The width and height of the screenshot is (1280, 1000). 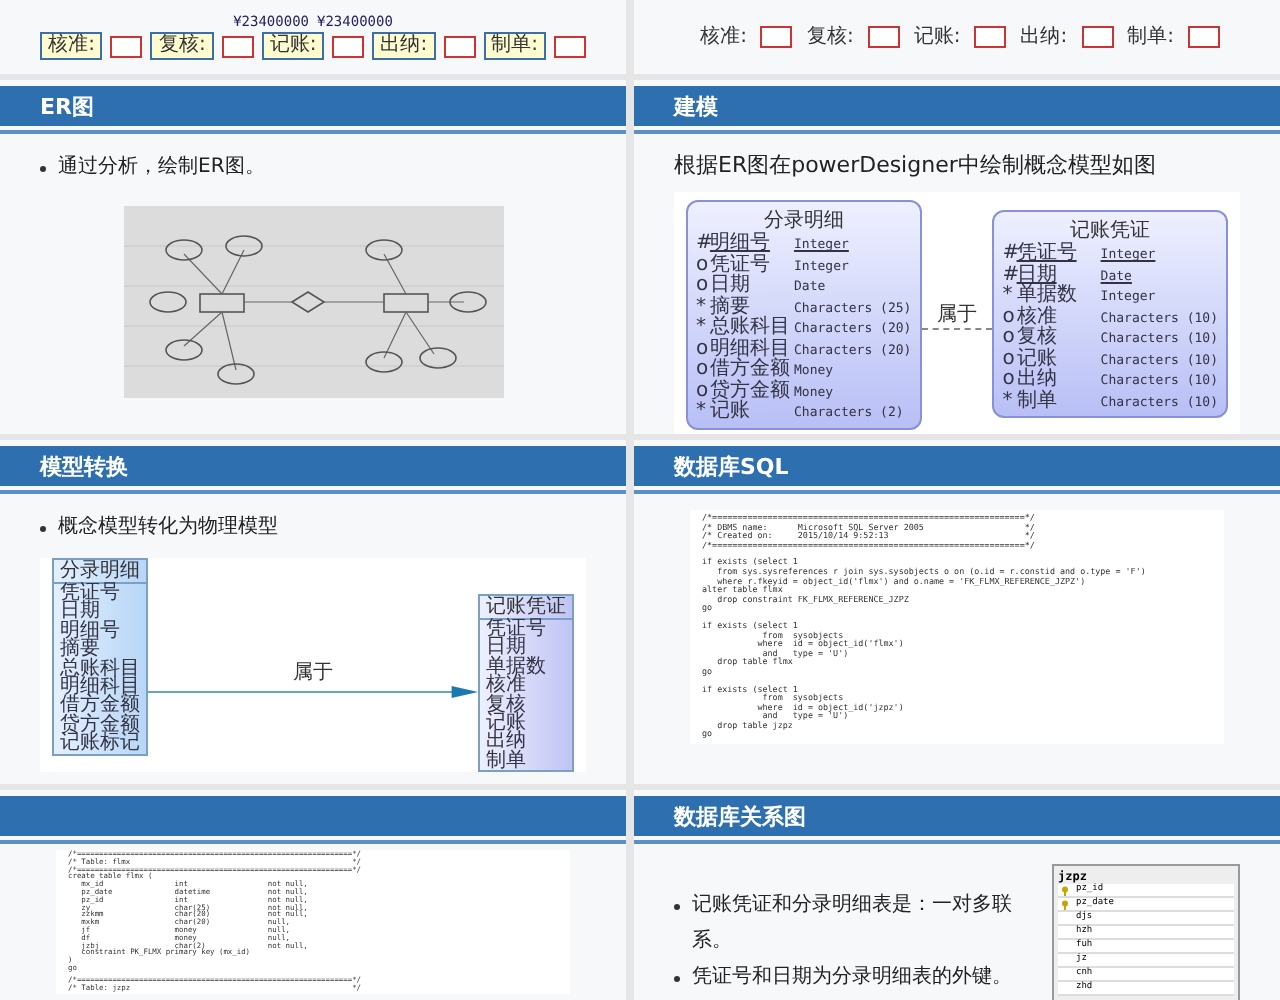 I want to click on column-name: 记账标记, so click(x=100, y=744).